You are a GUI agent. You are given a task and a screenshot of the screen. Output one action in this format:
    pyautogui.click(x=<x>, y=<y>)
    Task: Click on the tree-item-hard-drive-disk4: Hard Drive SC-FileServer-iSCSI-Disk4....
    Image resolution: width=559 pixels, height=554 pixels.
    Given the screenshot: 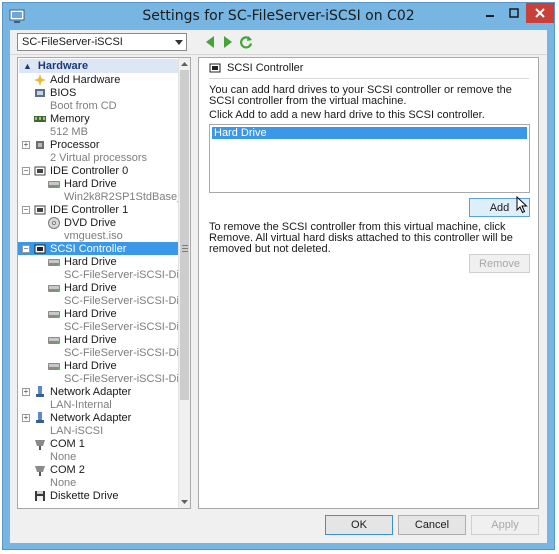 What is the action you would take?
    pyautogui.click(x=104, y=320)
    